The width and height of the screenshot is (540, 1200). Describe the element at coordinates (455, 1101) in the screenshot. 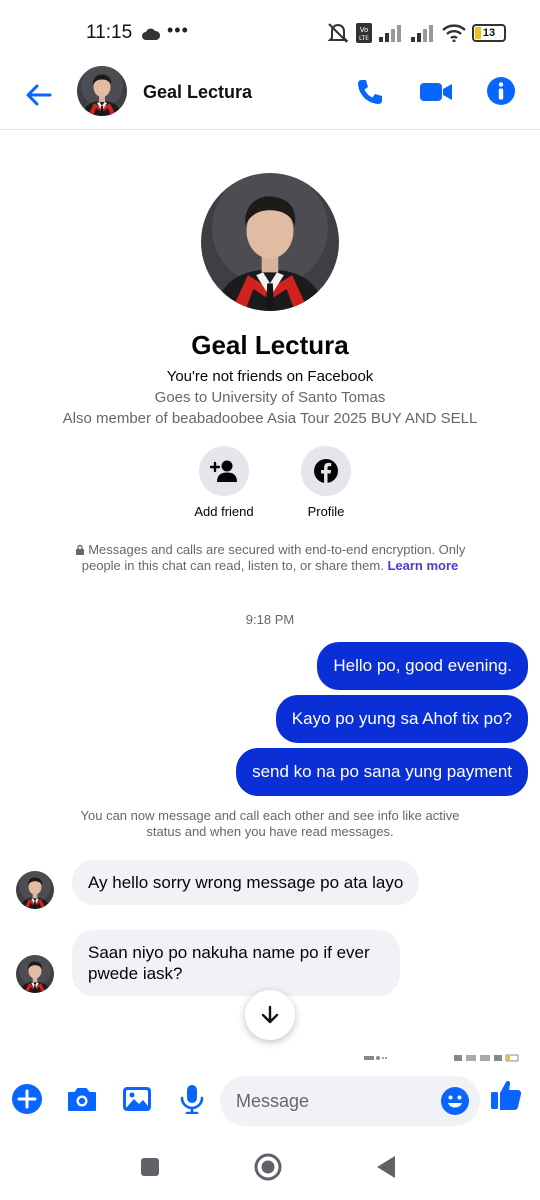

I see `emoji-icon` at that location.